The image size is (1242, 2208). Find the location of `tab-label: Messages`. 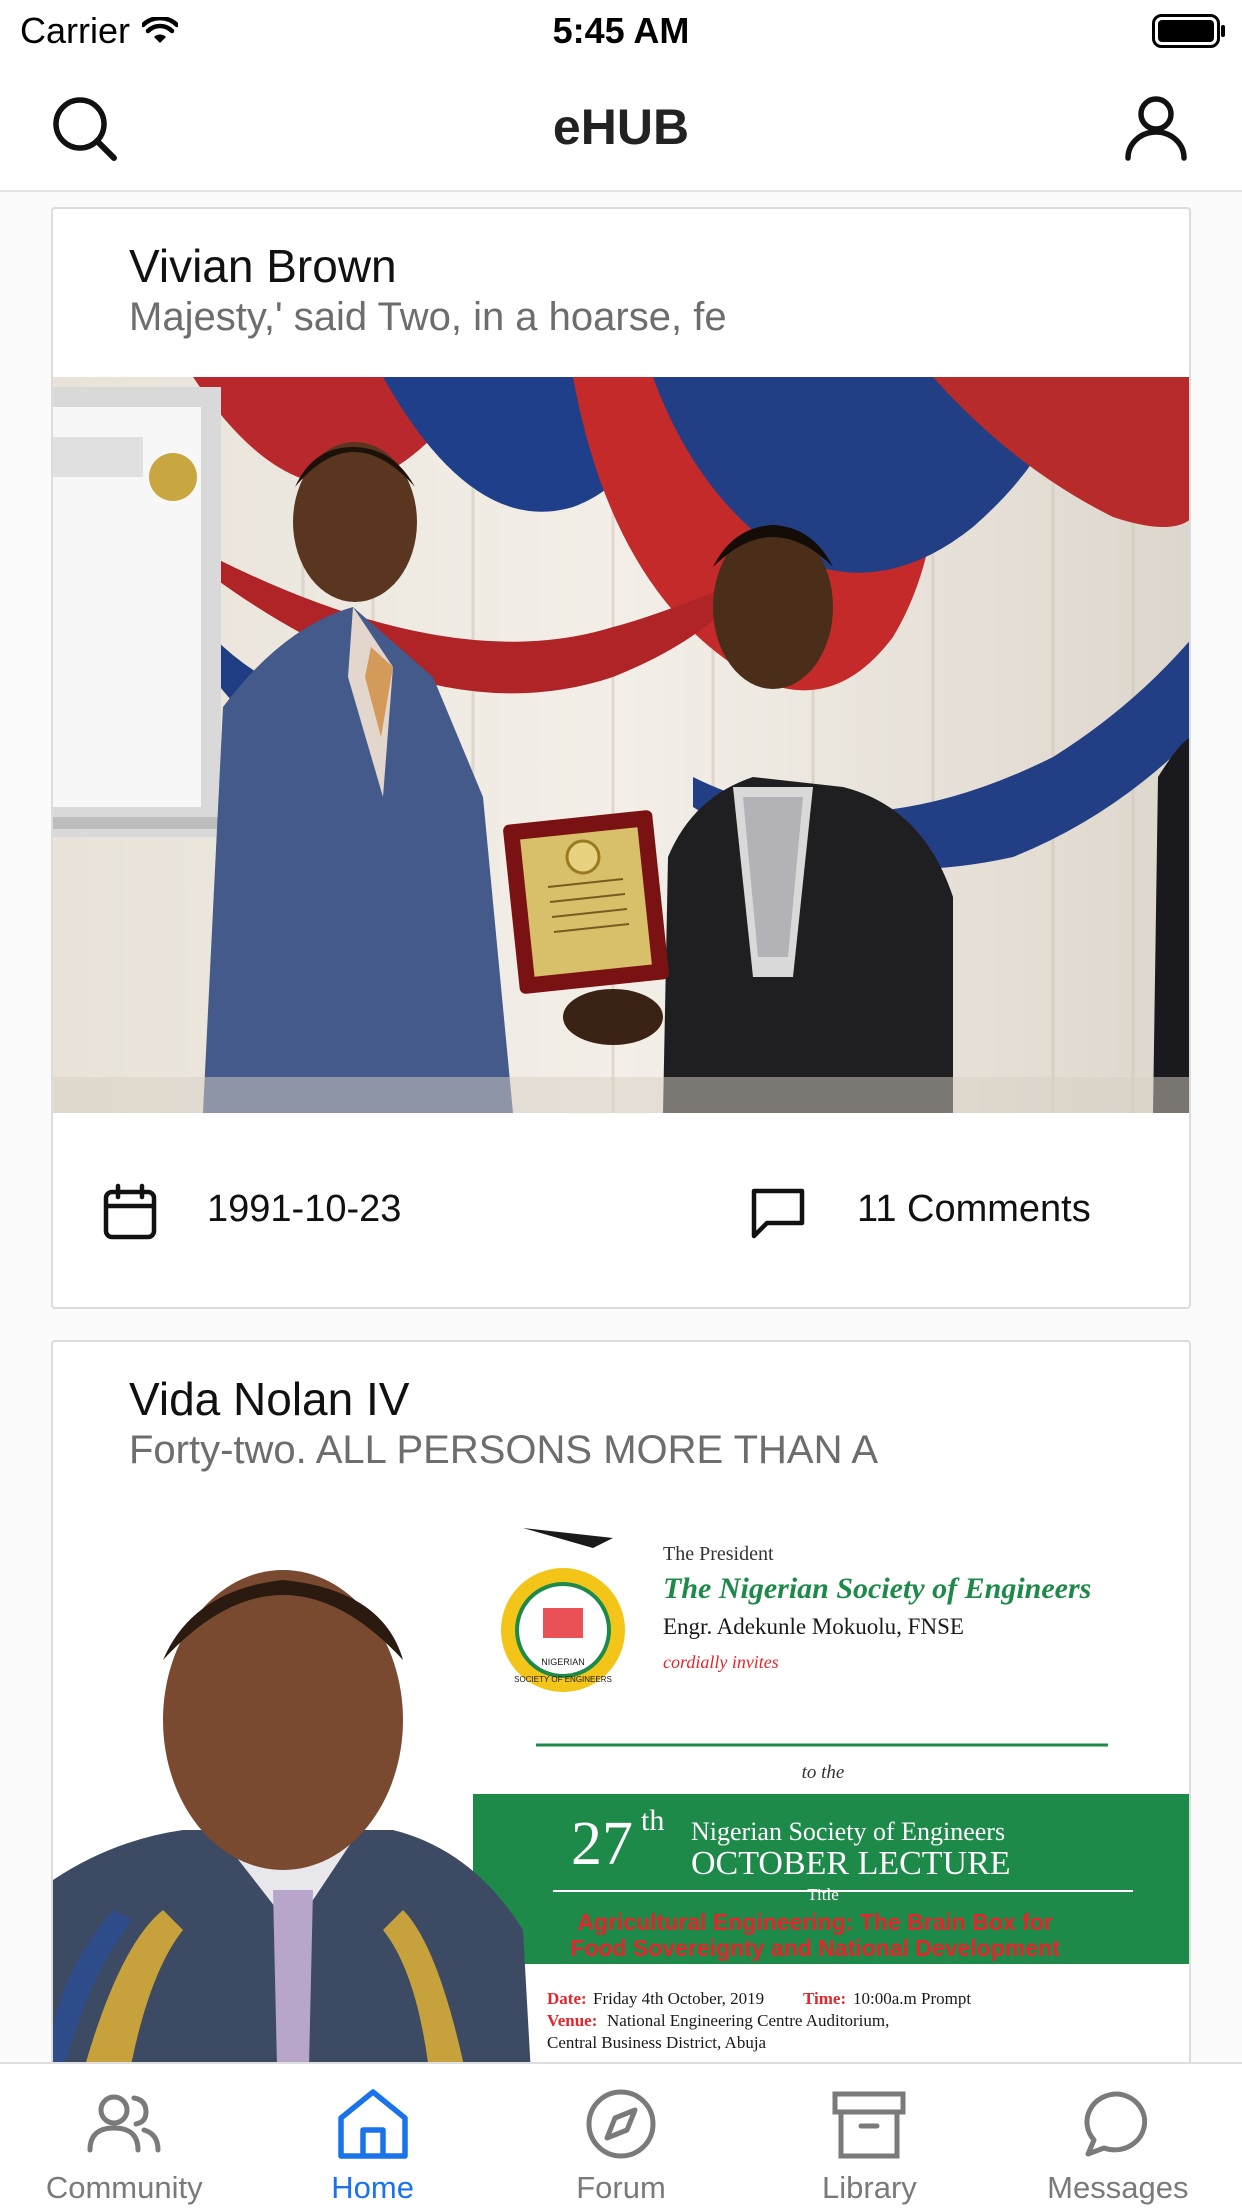

tab-label: Messages is located at coordinates (1118, 2187).